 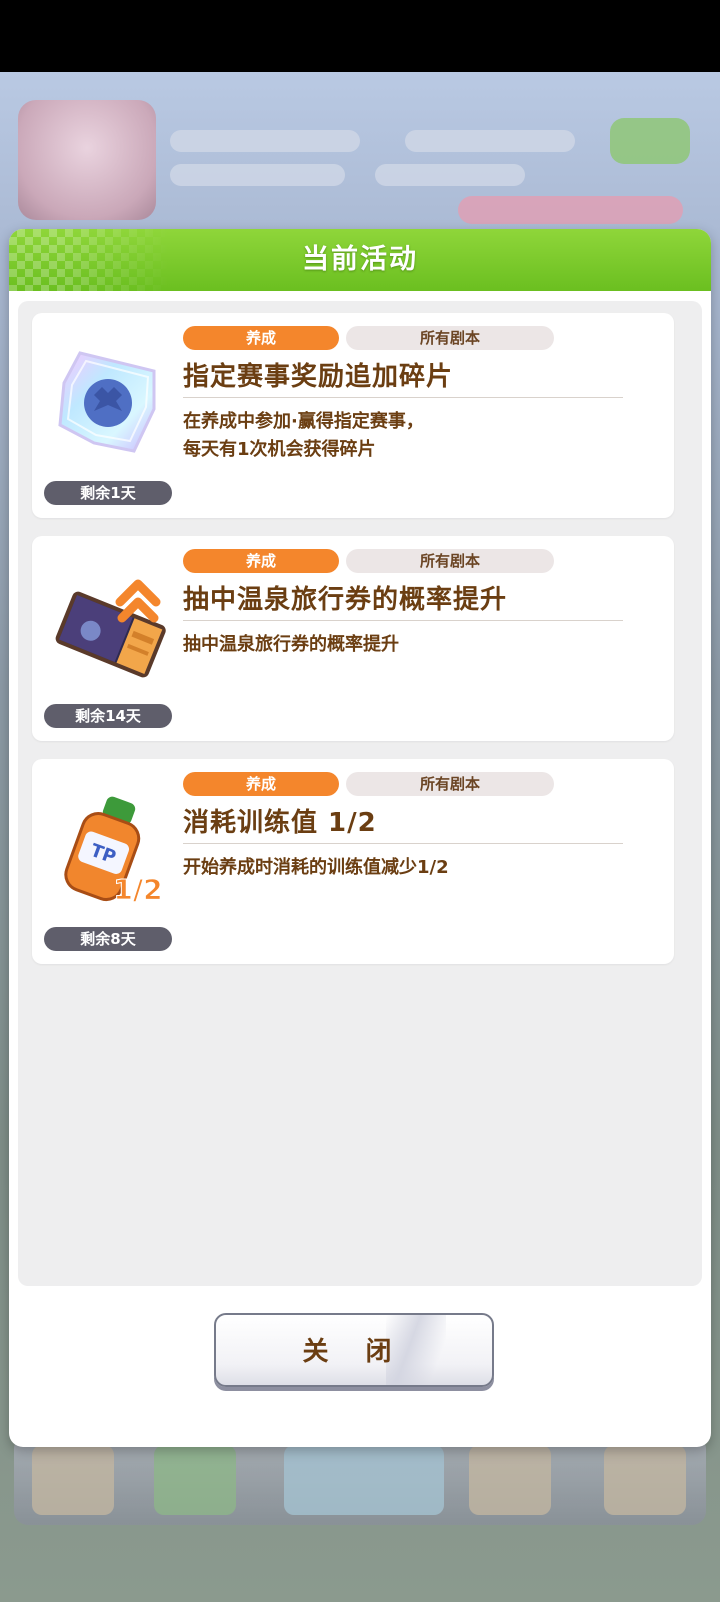 What do you see at coordinates (570, 210) in the screenshot?
I see `background-banner` at bounding box center [570, 210].